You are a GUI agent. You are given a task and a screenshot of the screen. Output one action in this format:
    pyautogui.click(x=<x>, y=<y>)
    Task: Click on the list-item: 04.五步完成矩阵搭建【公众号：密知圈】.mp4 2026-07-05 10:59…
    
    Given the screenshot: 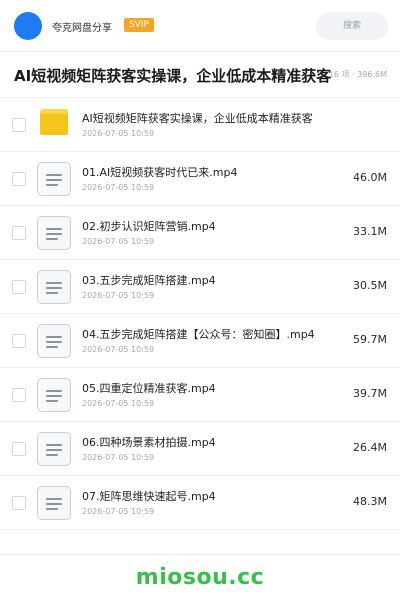 What is the action you would take?
    pyautogui.click(x=200, y=341)
    